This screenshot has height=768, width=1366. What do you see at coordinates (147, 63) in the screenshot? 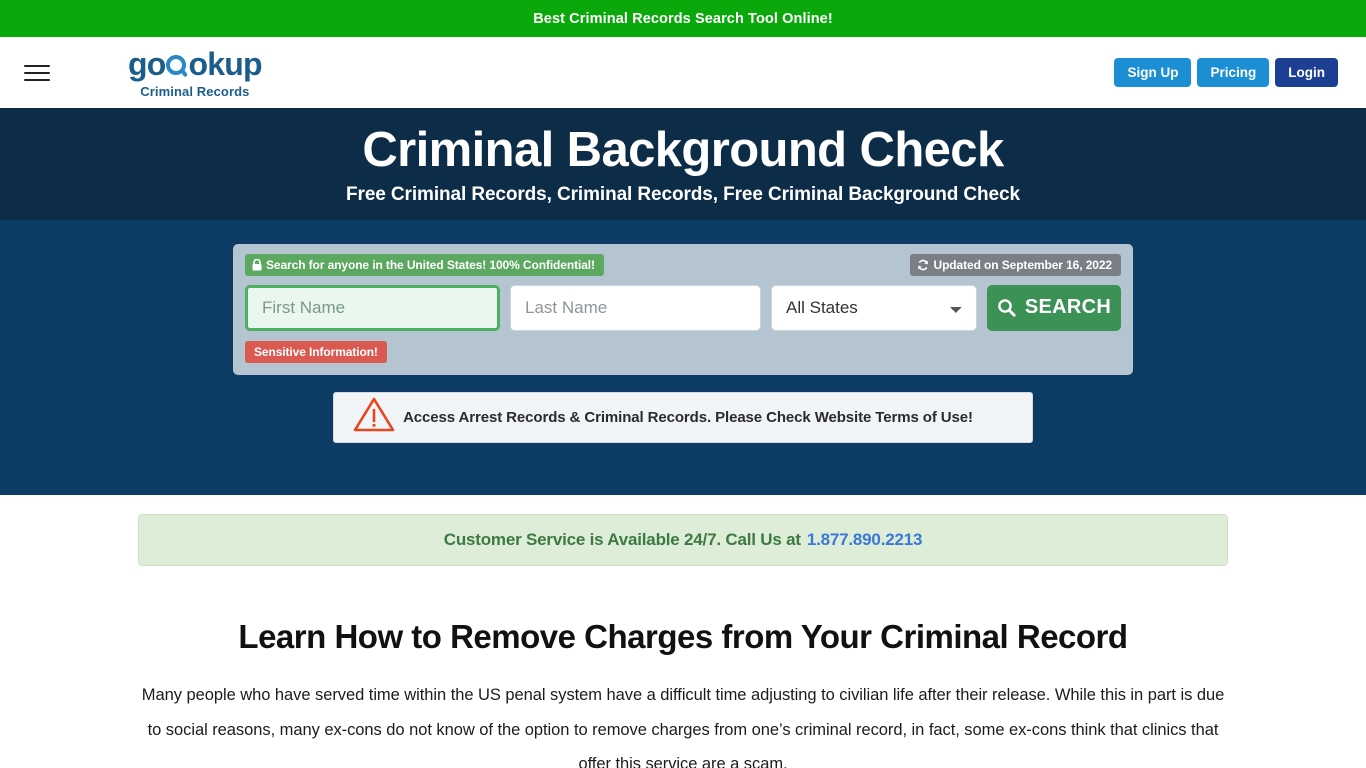
I see `logo-text-go: go` at bounding box center [147, 63].